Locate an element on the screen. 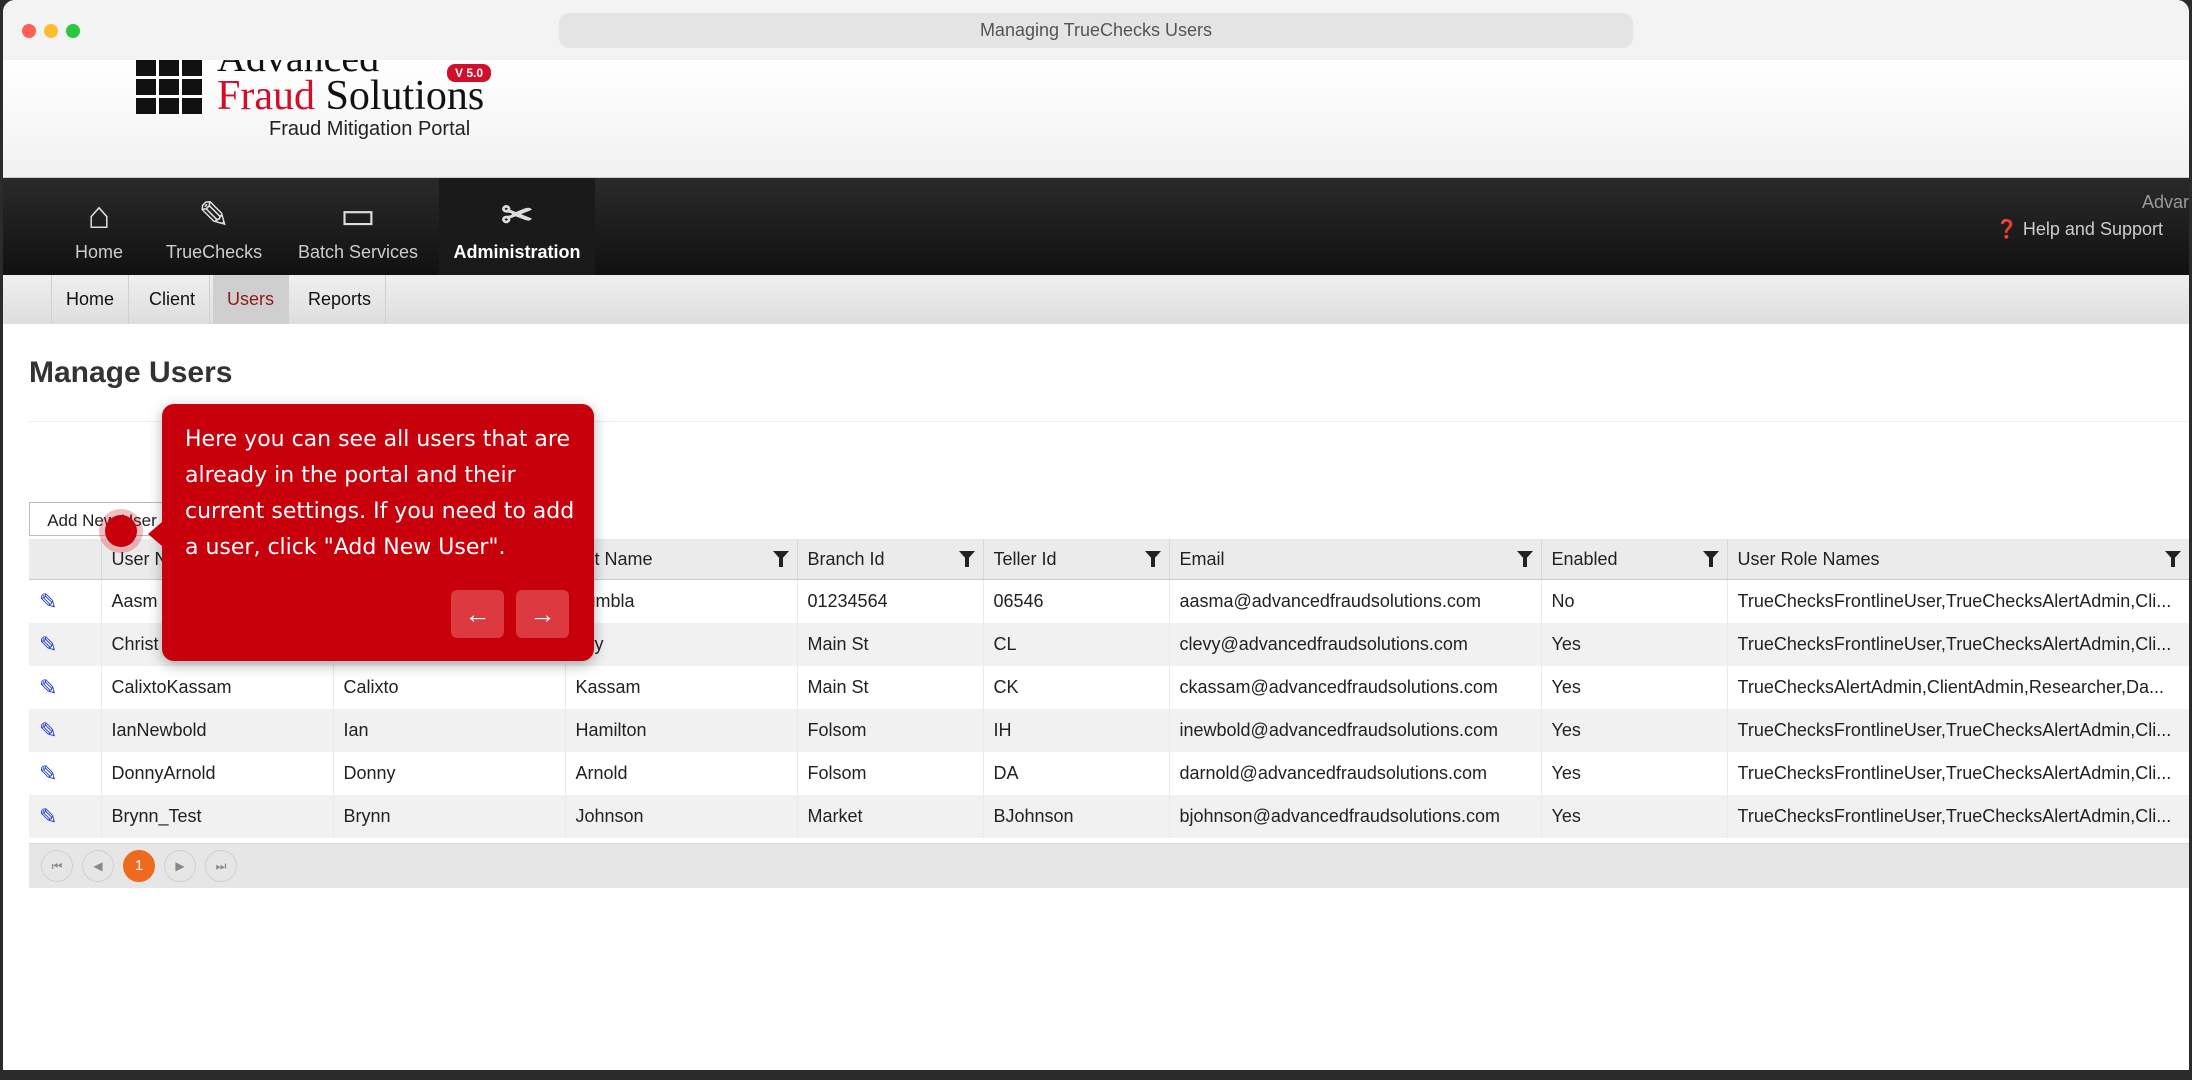  col-header-edit is located at coordinates (65, 559).